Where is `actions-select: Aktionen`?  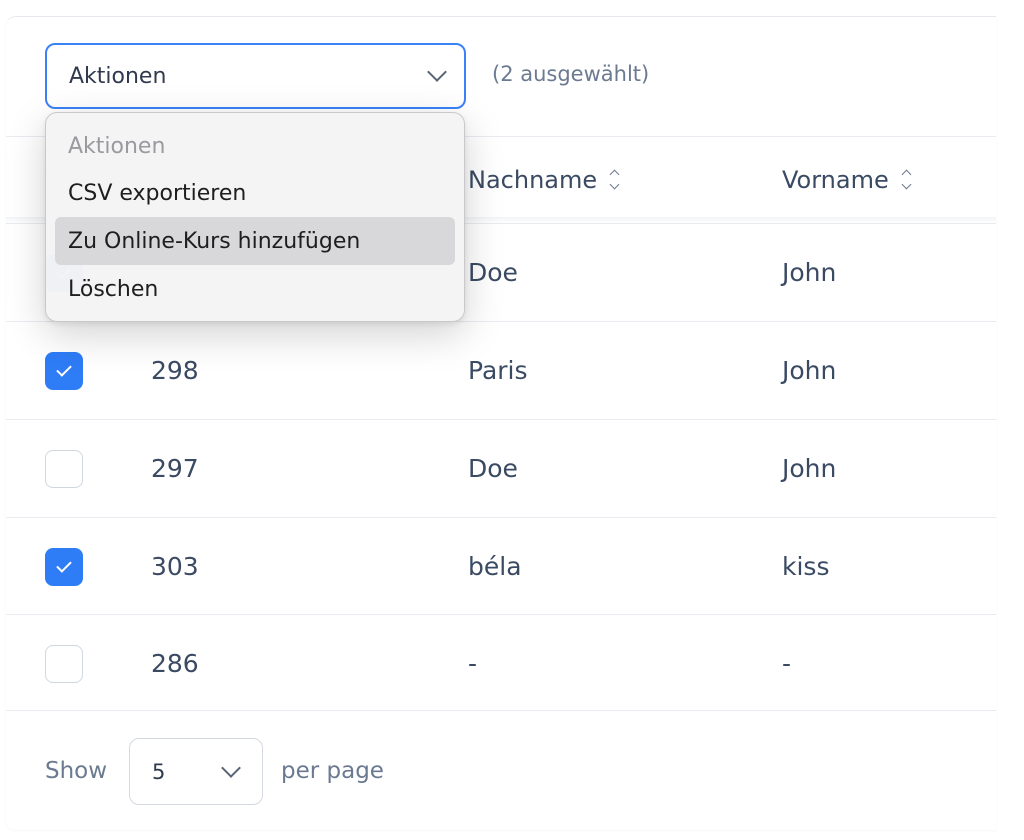 actions-select: Aktionen is located at coordinates (255, 76).